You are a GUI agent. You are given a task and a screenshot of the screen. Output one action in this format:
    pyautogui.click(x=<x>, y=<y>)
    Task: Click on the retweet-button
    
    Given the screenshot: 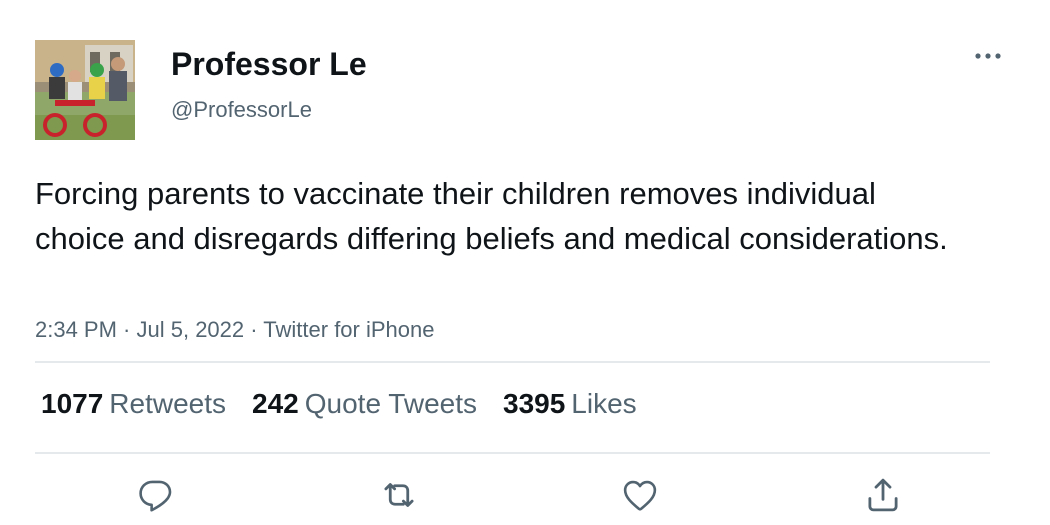 What is the action you would take?
    pyautogui.click(x=399, y=495)
    